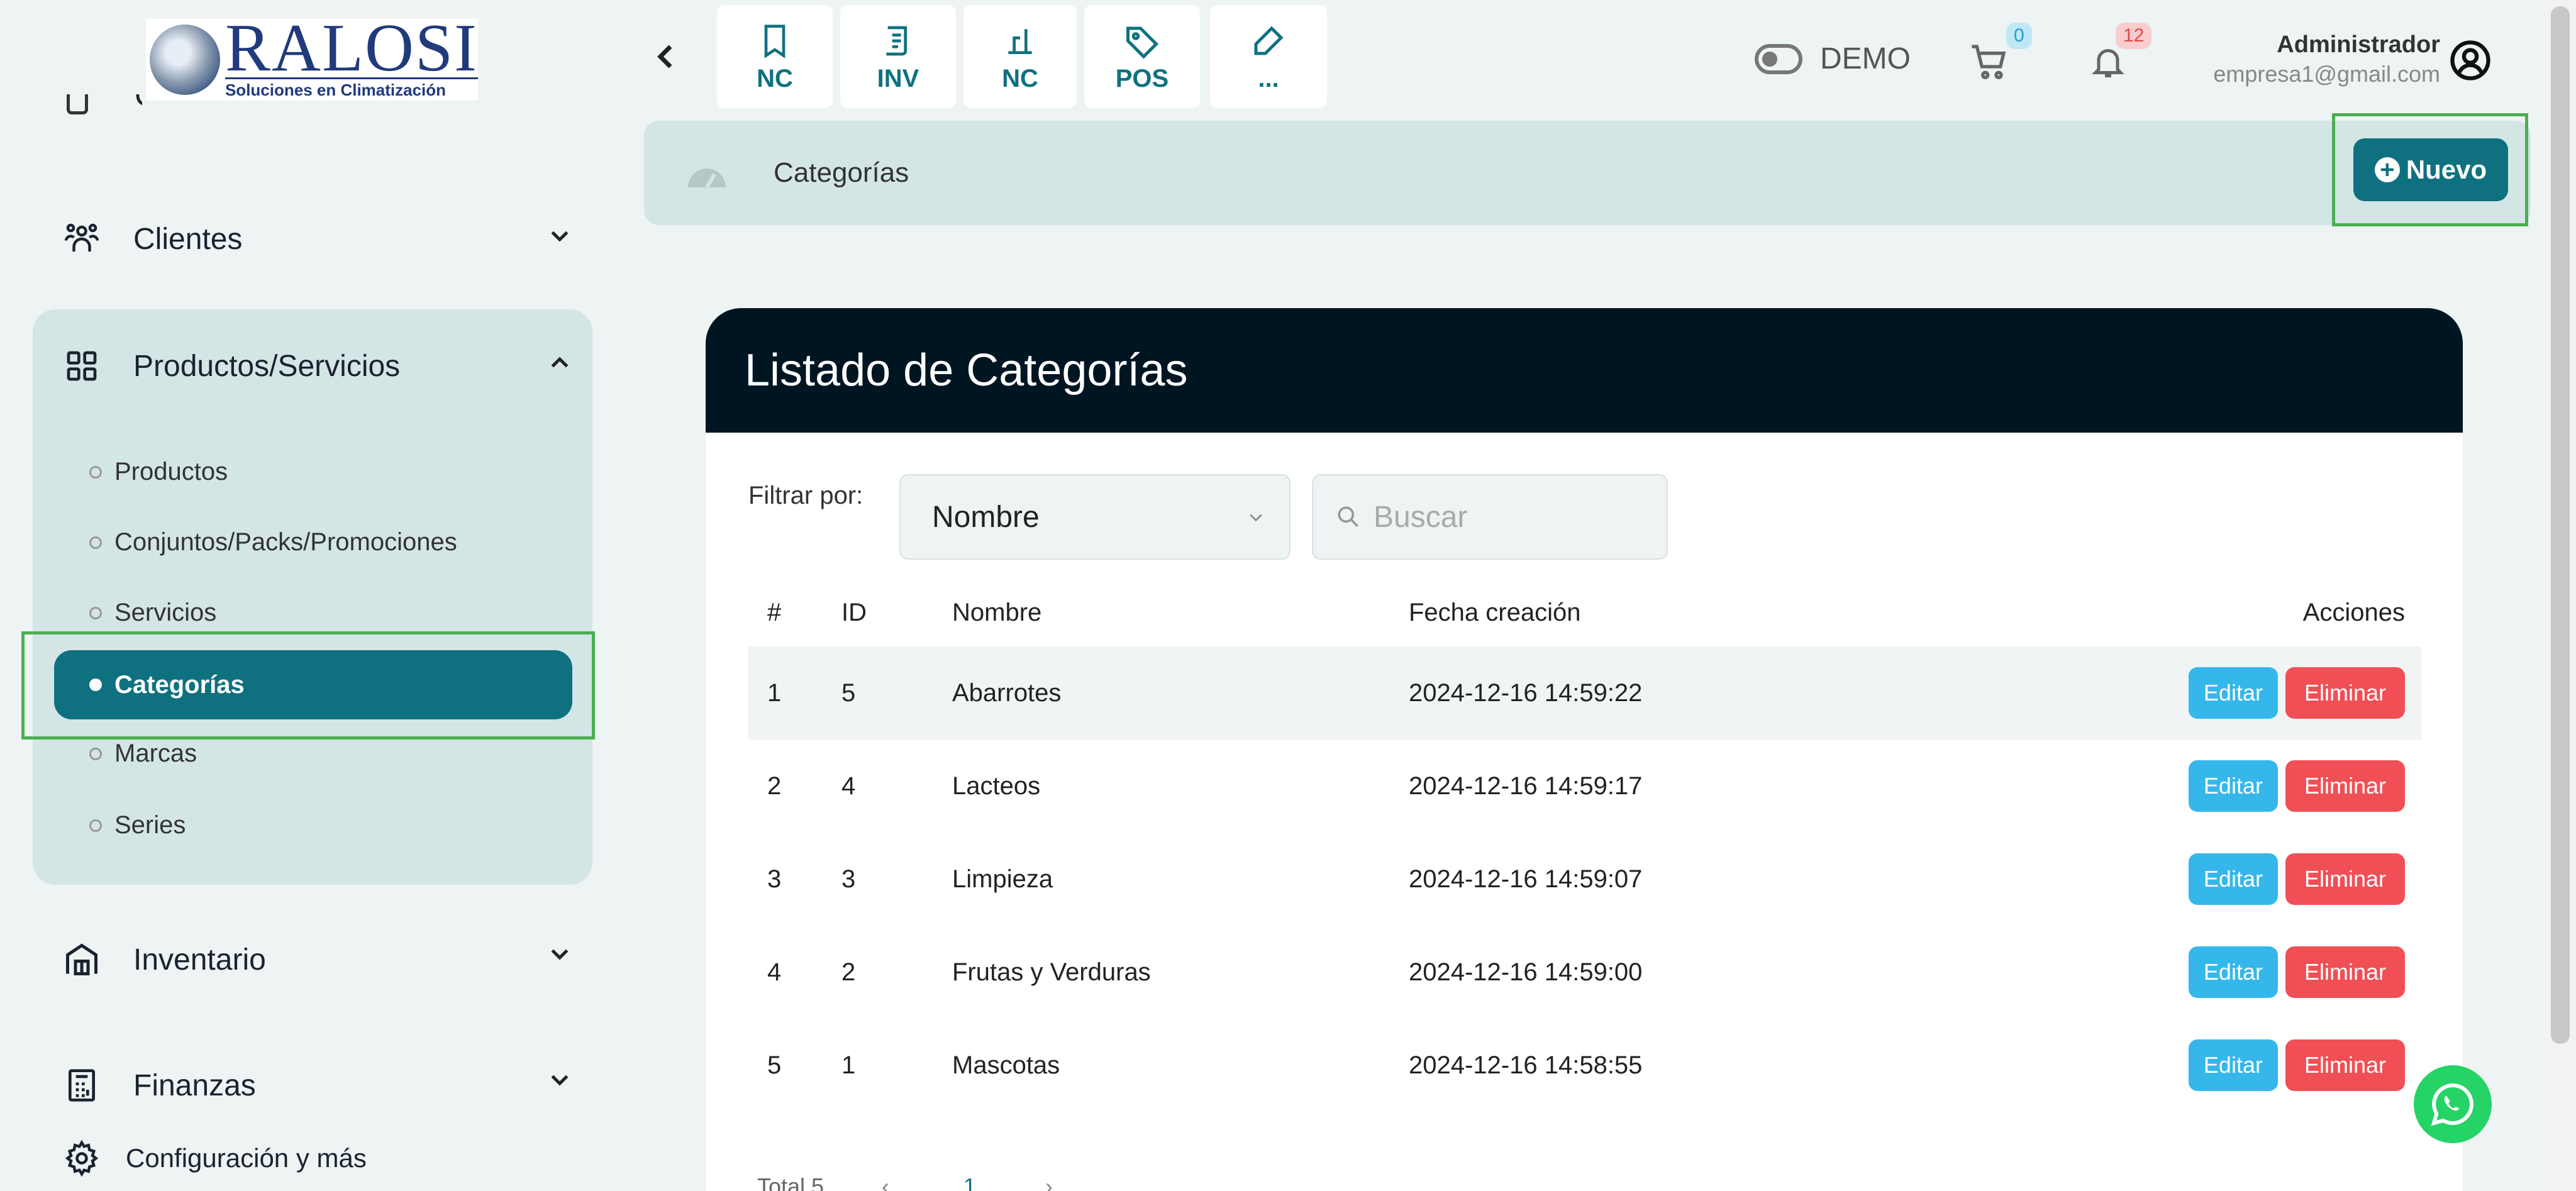 This screenshot has width=2576, height=1191. What do you see at coordinates (82, 1085) in the screenshot?
I see `calculator-icon` at bounding box center [82, 1085].